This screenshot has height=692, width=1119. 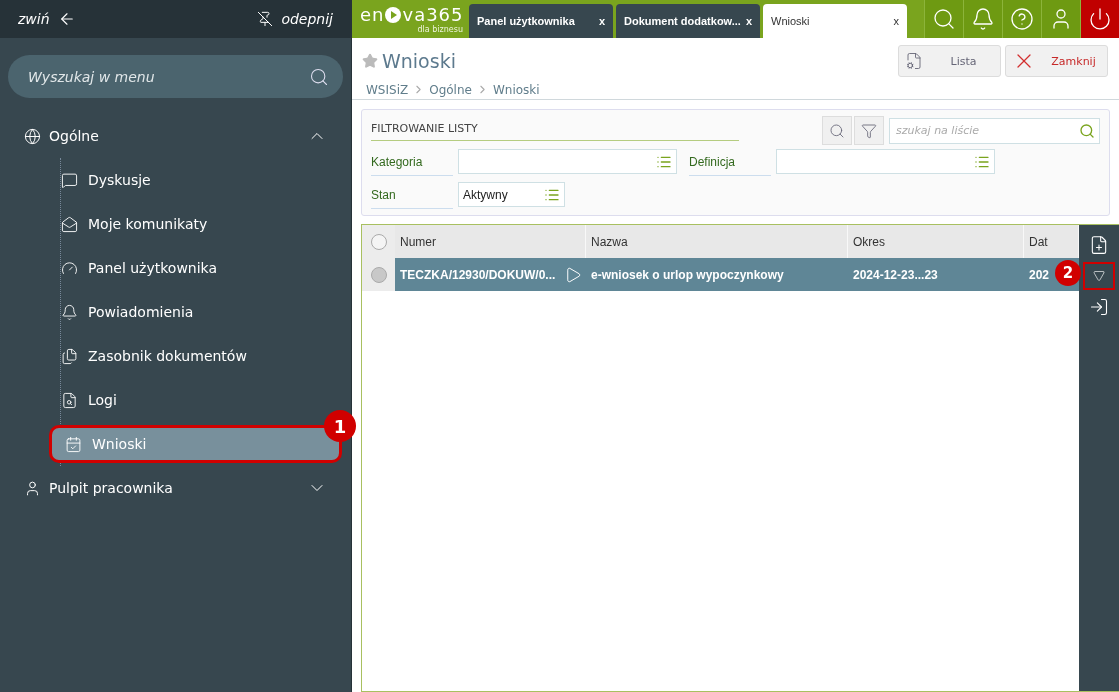 I want to click on speech-bubble-icon, so click(x=69, y=180).